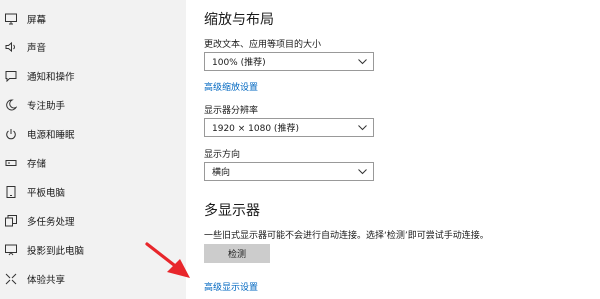 The image size is (600, 299). I want to click on storage-icon, so click(11, 163).